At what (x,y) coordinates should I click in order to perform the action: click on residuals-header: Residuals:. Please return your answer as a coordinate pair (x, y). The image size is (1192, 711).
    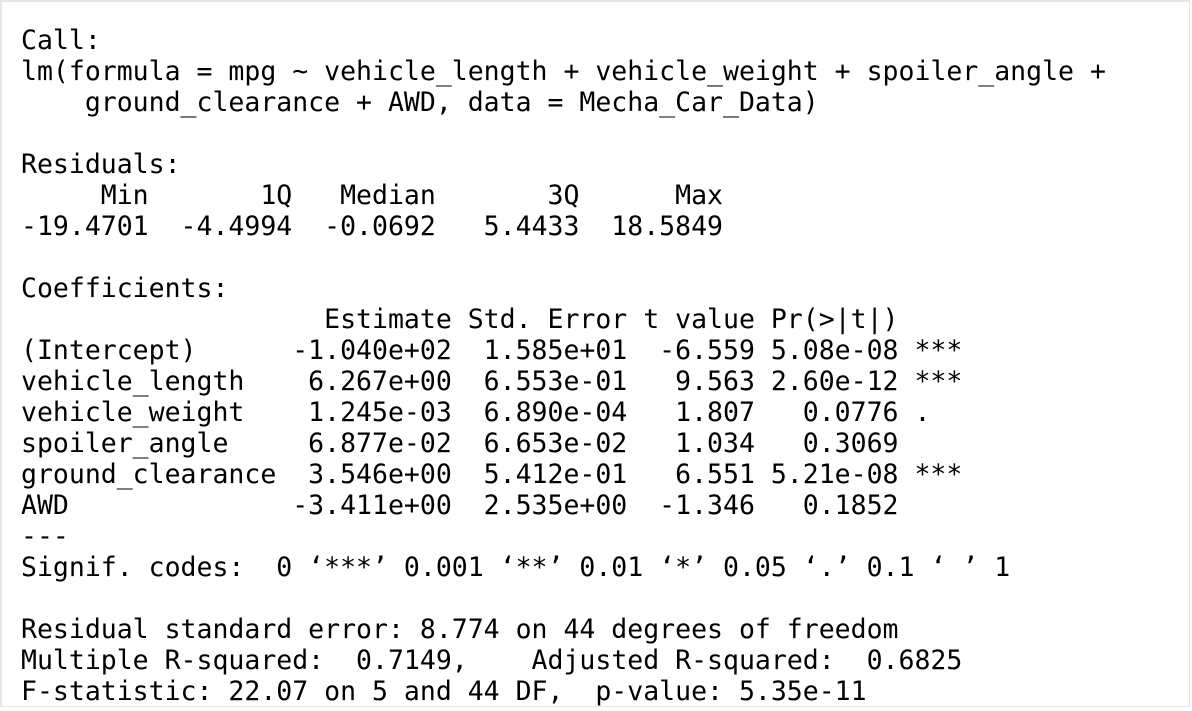
    Looking at the image, I should click on (101, 164).